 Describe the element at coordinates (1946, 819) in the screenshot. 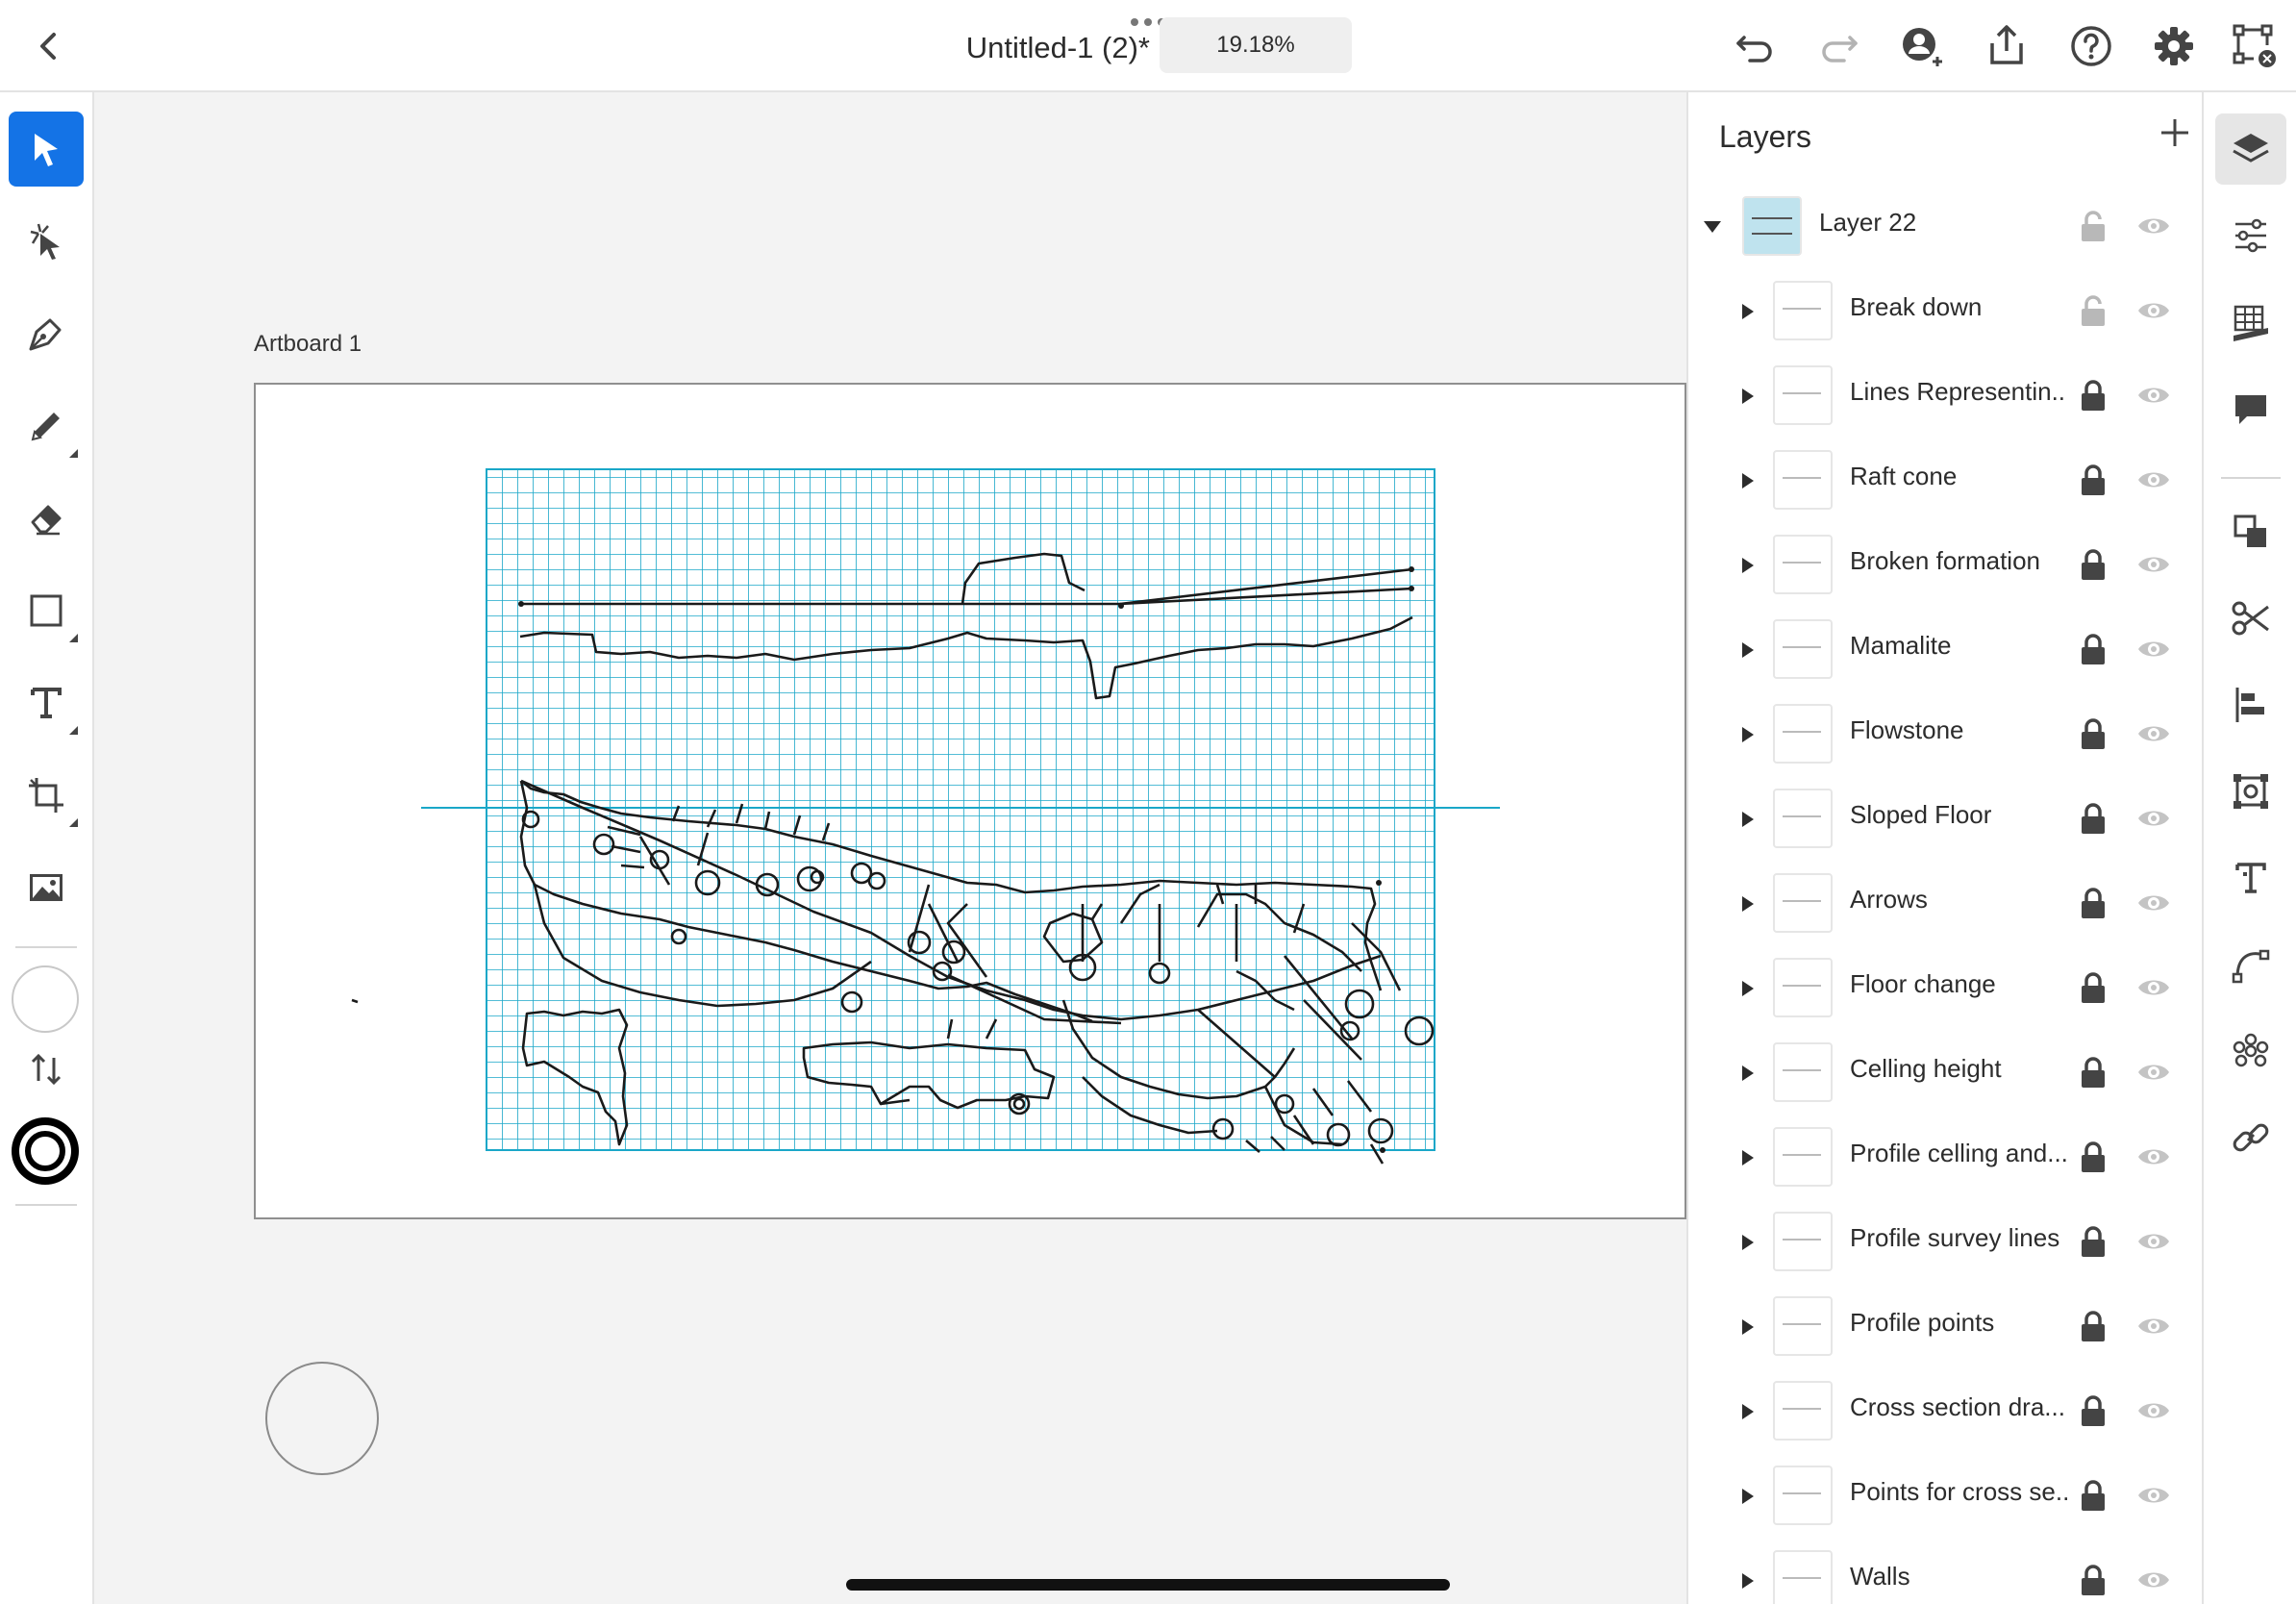

I see `layer-row: Sloped Floor` at that location.